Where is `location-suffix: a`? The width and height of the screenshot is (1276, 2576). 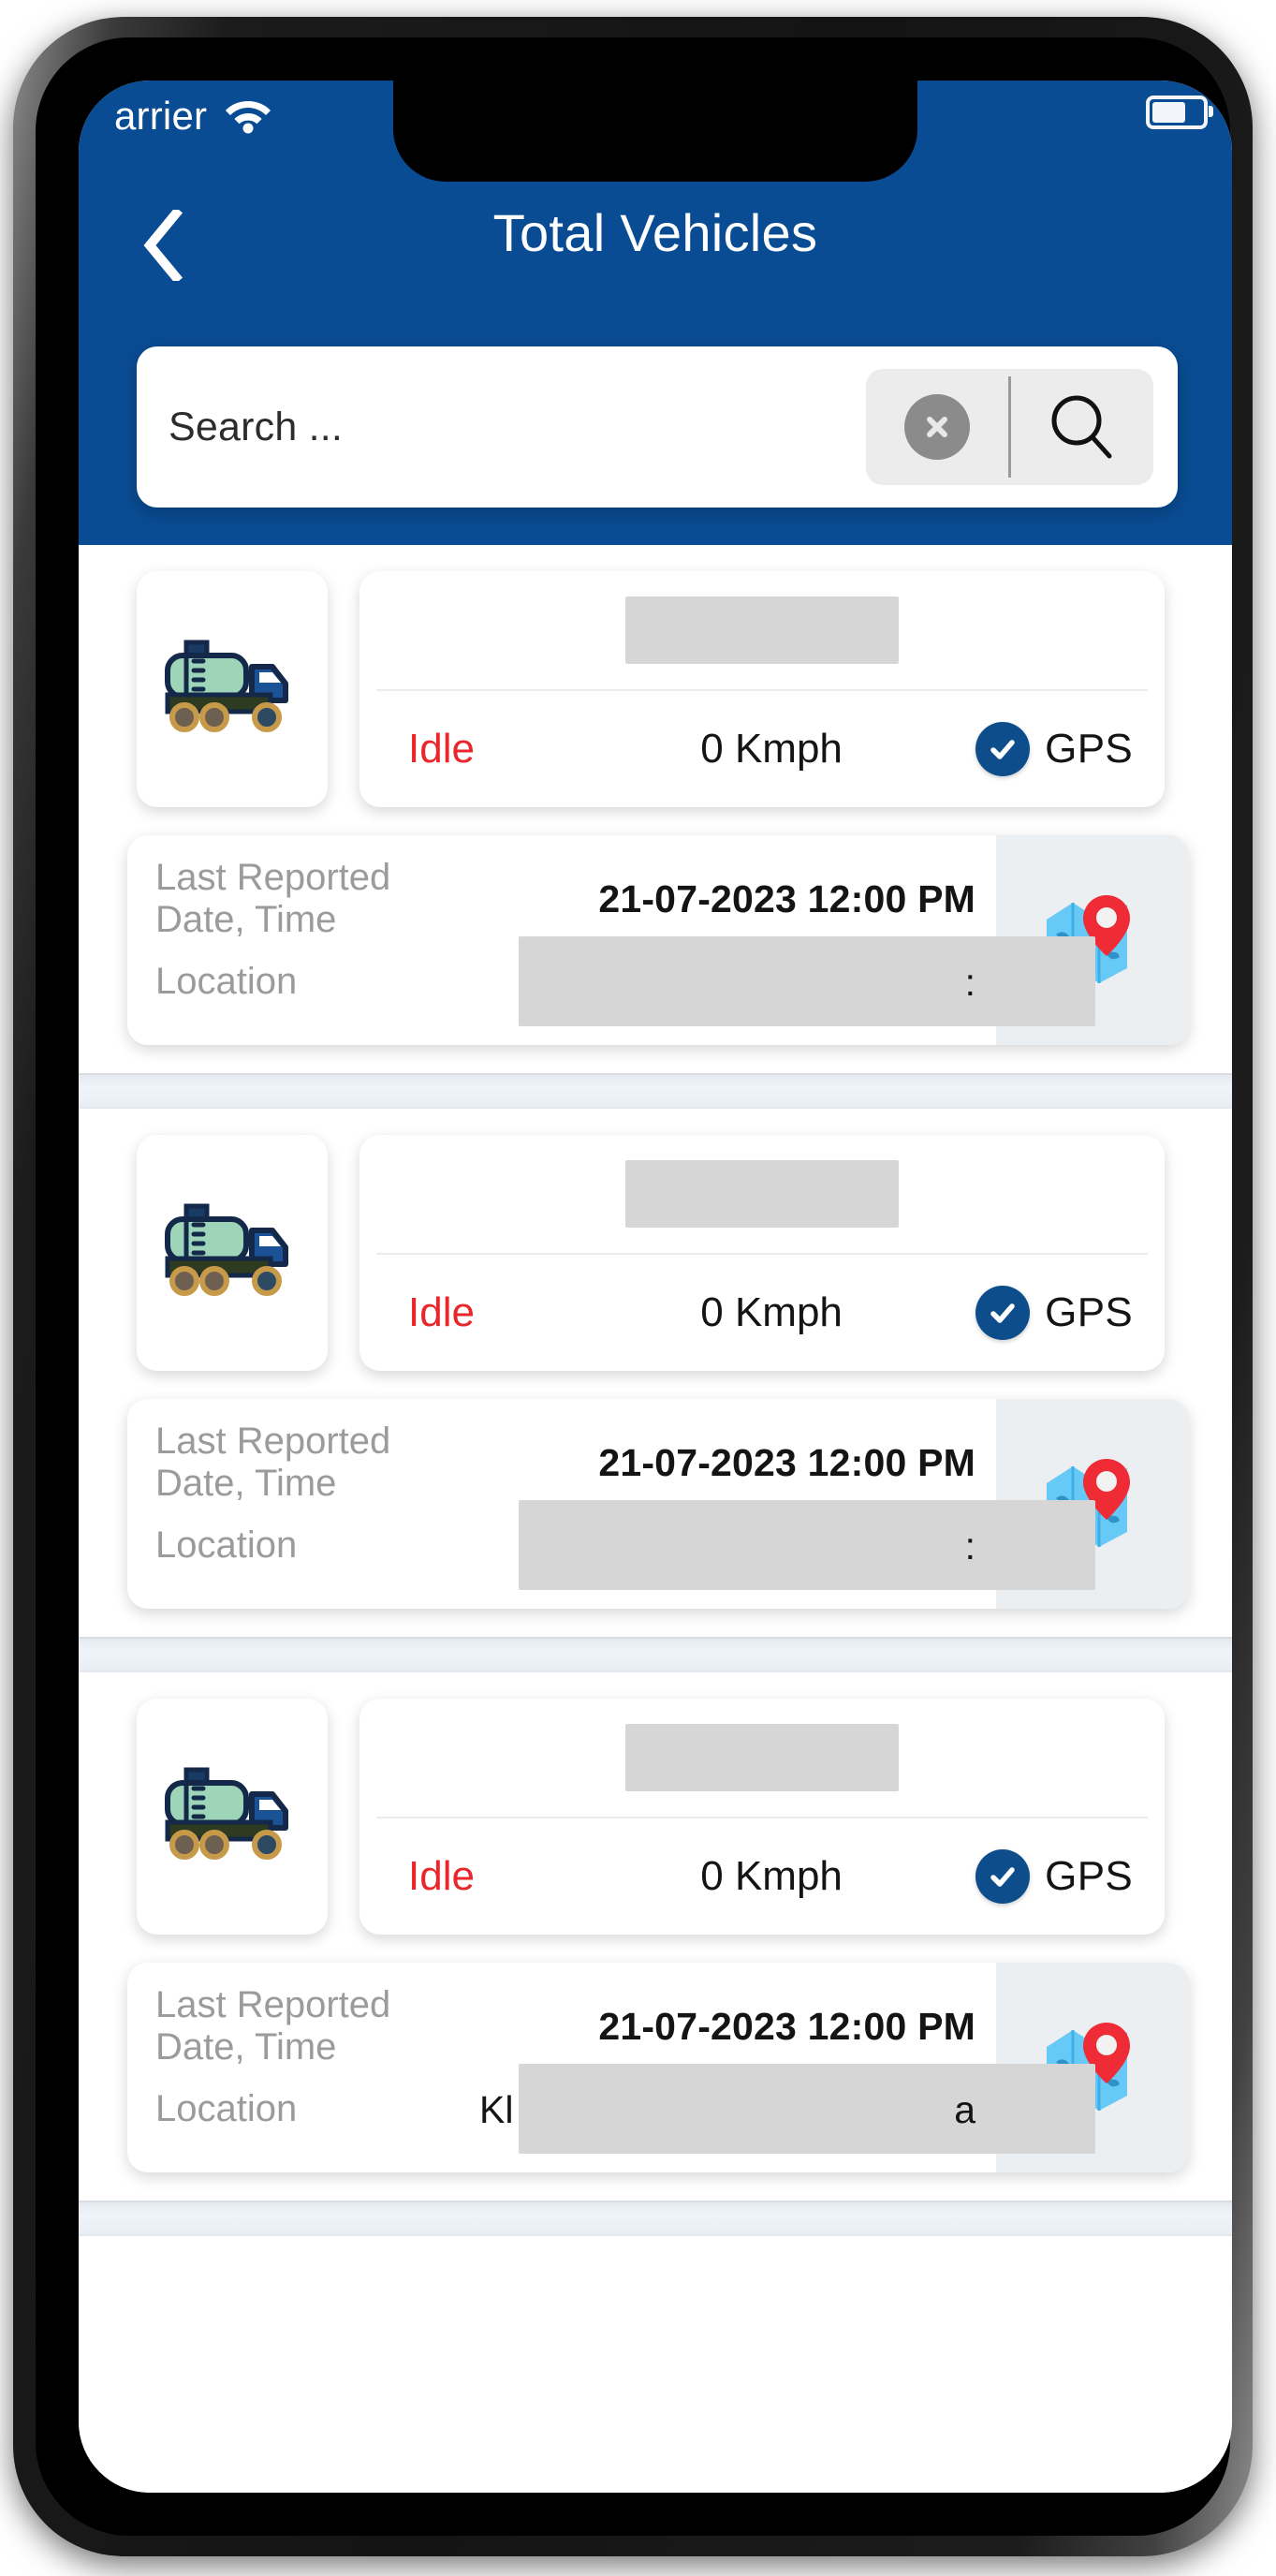 location-suffix: a is located at coordinates (964, 2109).